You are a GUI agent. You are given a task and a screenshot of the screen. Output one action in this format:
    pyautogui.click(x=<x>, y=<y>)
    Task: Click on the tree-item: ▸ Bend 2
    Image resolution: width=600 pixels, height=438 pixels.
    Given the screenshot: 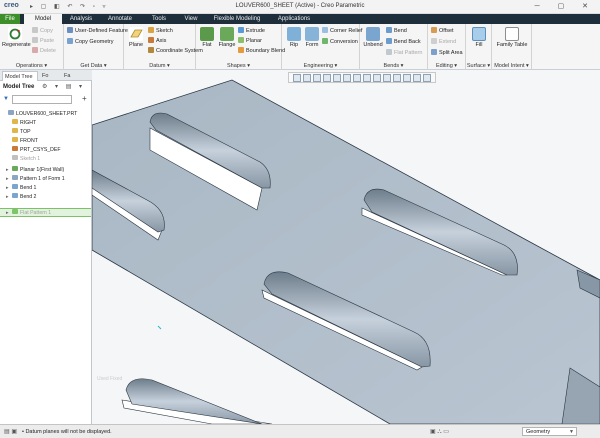 What is the action you would take?
    pyautogui.click(x=45, y=197)
    